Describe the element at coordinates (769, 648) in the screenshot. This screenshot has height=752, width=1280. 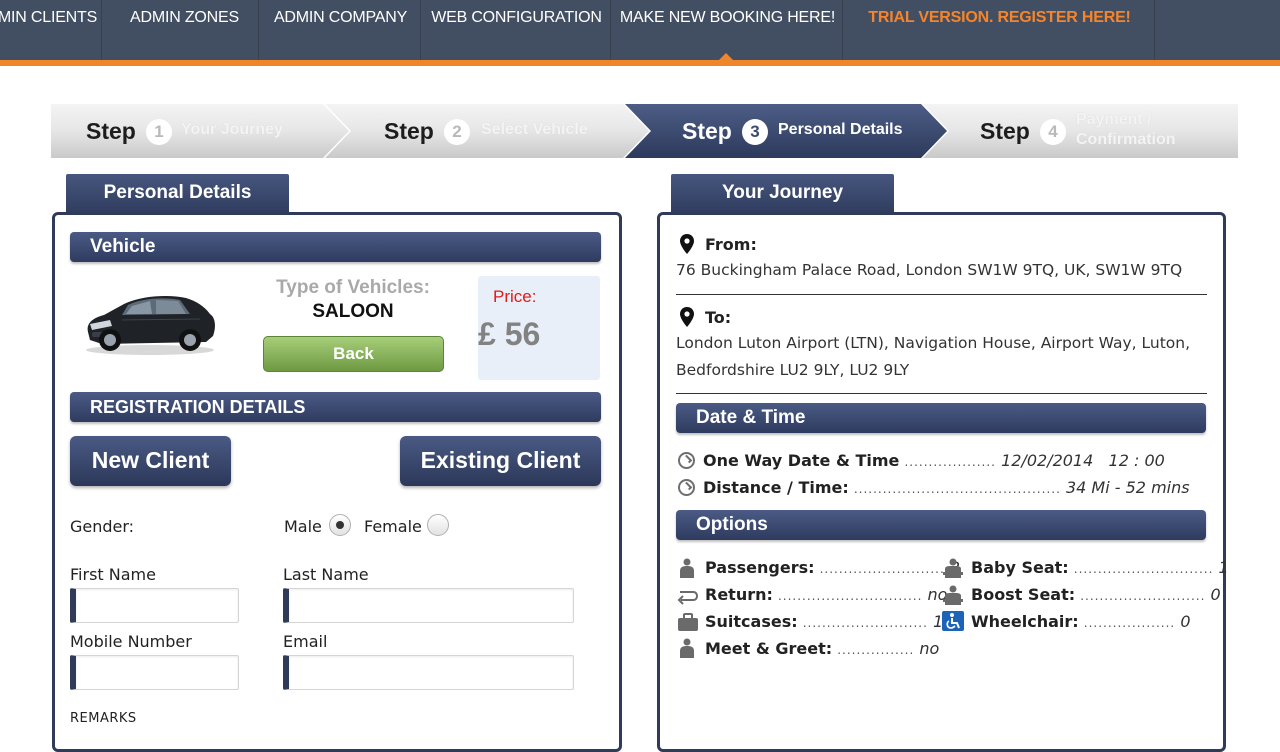
I see `meet-greet-label: Meet & Greet:` at that location.